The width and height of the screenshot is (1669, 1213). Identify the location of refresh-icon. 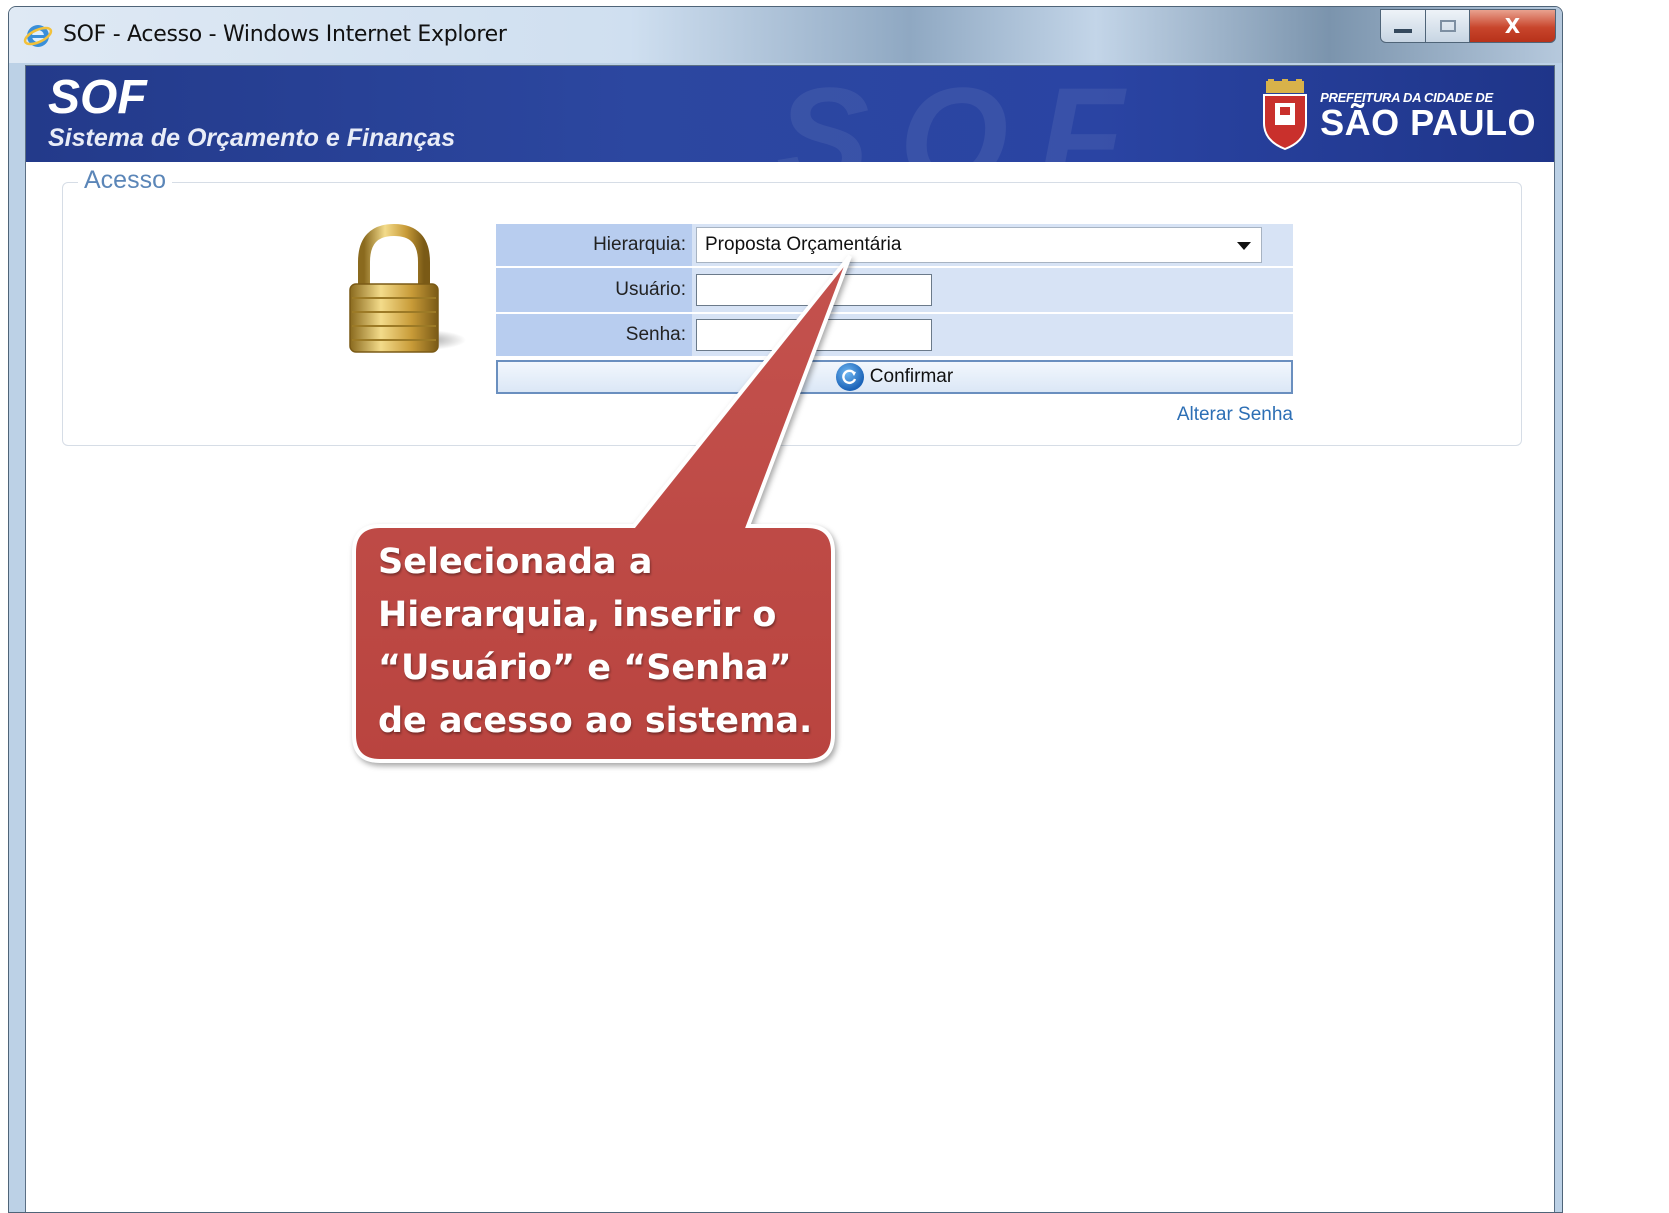
(849, 377).